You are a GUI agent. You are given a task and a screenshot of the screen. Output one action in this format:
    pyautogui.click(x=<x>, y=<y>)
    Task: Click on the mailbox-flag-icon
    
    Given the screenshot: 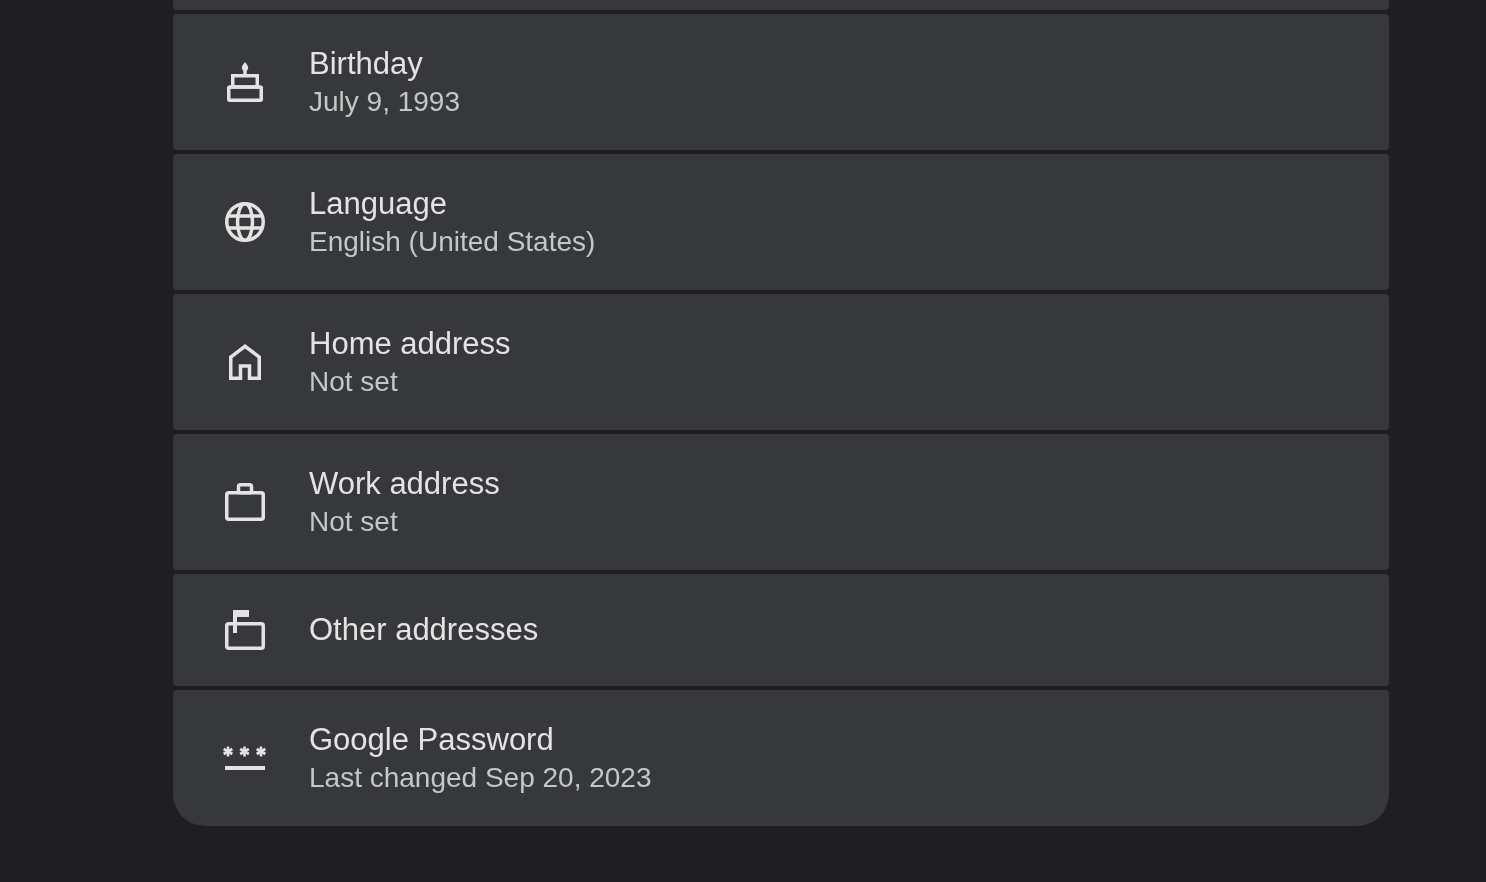 What is the action you would take?
    pyautogui.click(x=245, y=630)
    